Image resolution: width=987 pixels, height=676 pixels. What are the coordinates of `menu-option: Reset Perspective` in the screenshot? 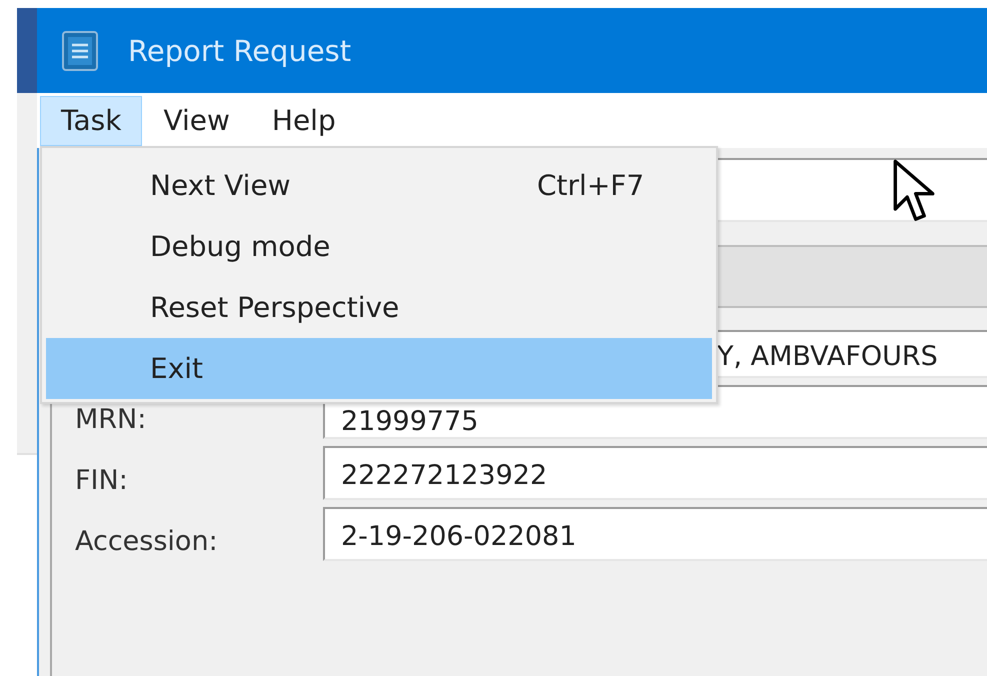 It's located at (379, 307).